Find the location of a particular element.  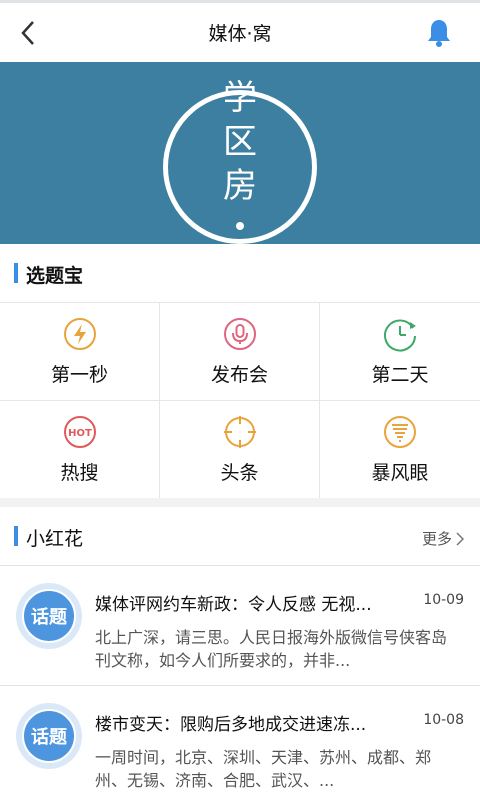

news-date: 10-09 is located at coordinates (443, 600).